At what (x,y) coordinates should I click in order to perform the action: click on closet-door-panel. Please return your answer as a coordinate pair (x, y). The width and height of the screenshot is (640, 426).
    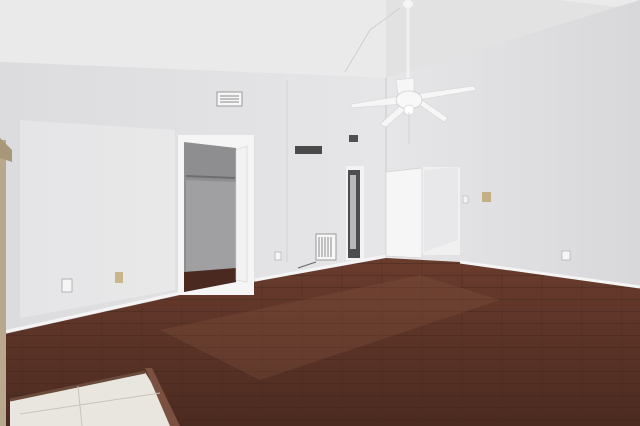
    Looking at the image, I should click on (241, 214).